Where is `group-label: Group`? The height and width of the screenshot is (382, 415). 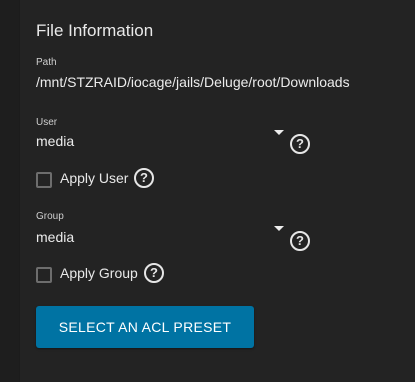 group-label: Group is located at coordinates (50, 216).